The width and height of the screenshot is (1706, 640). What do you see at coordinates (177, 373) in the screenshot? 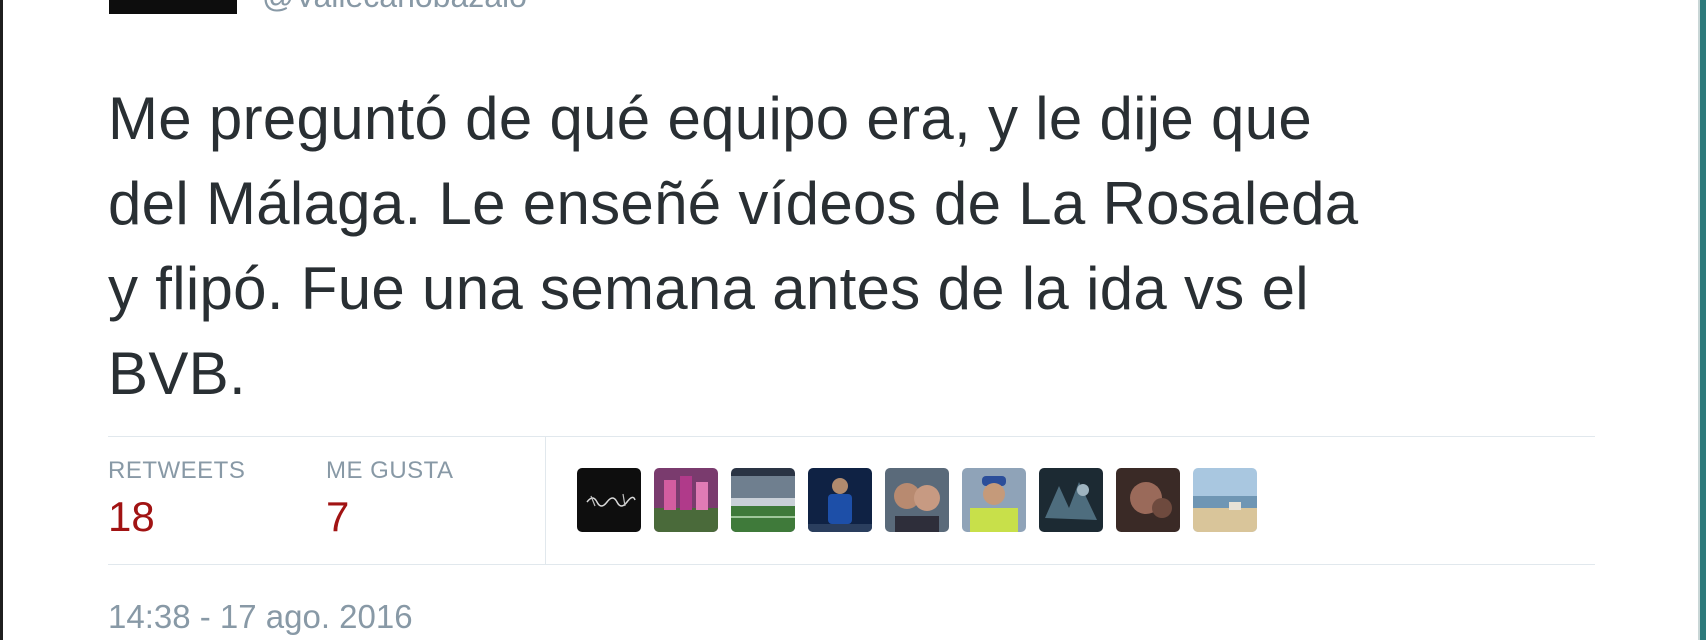
I see `tweet-text-line: BVB.` at bounding box center [177, 373].